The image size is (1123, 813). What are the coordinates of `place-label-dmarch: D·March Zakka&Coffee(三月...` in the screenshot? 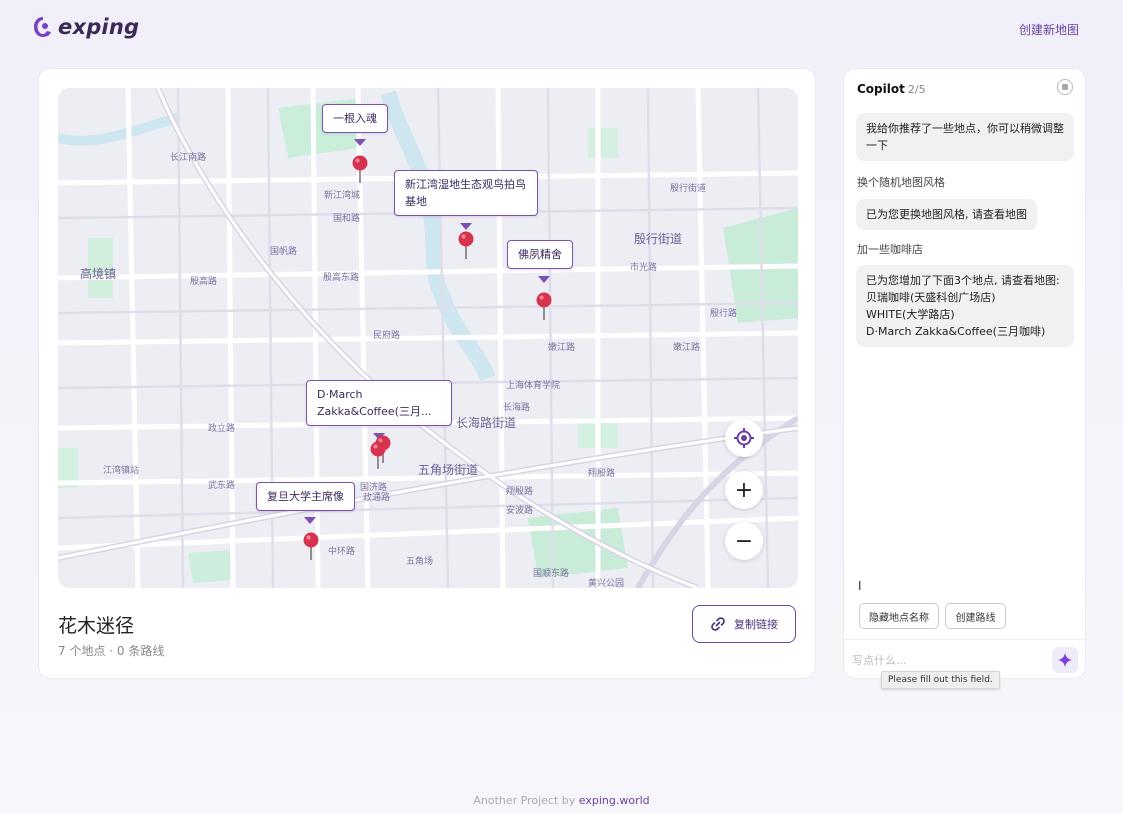 It's located at (379, 403).